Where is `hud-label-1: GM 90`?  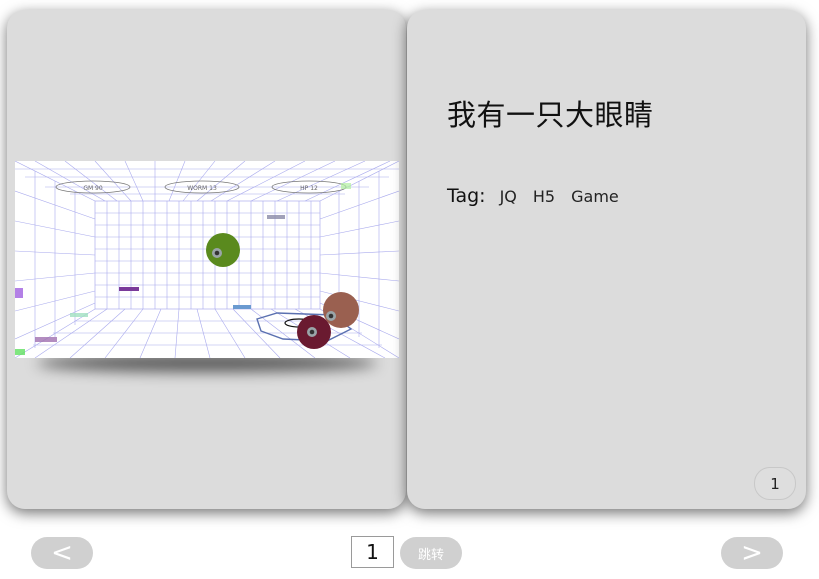 hud-label-1: GM 90 is located at coordinates (93, 188).